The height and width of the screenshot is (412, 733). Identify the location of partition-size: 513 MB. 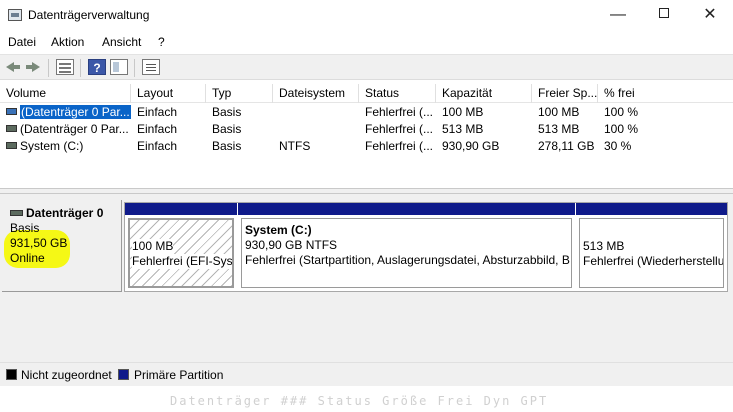
(604, 246).